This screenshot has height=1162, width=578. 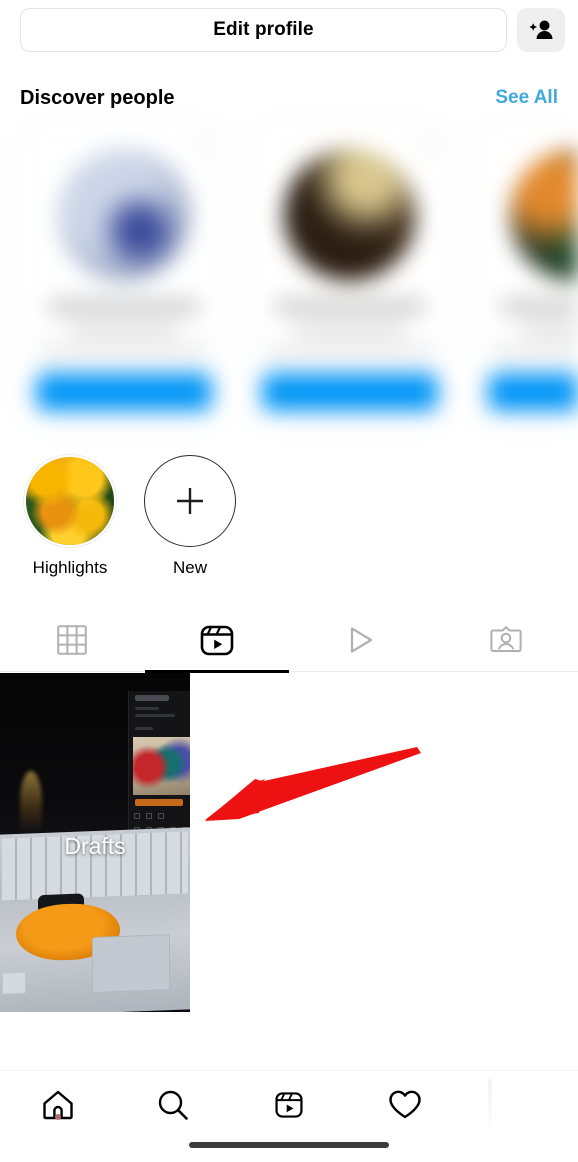 I want to click on bottom-nav-items, so click(x=289, y=1105).